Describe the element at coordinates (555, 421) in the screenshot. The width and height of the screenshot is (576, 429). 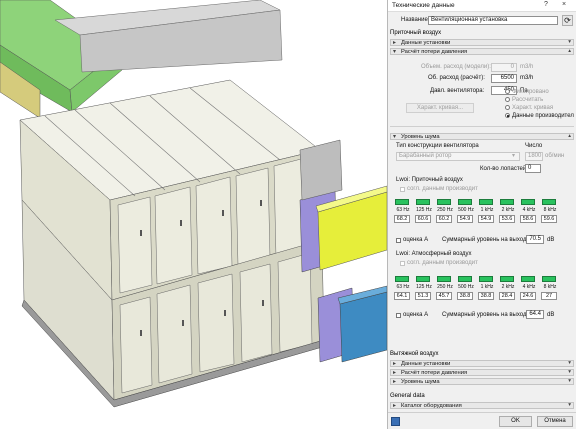
I see `cancel-button: Отмена` at that location.